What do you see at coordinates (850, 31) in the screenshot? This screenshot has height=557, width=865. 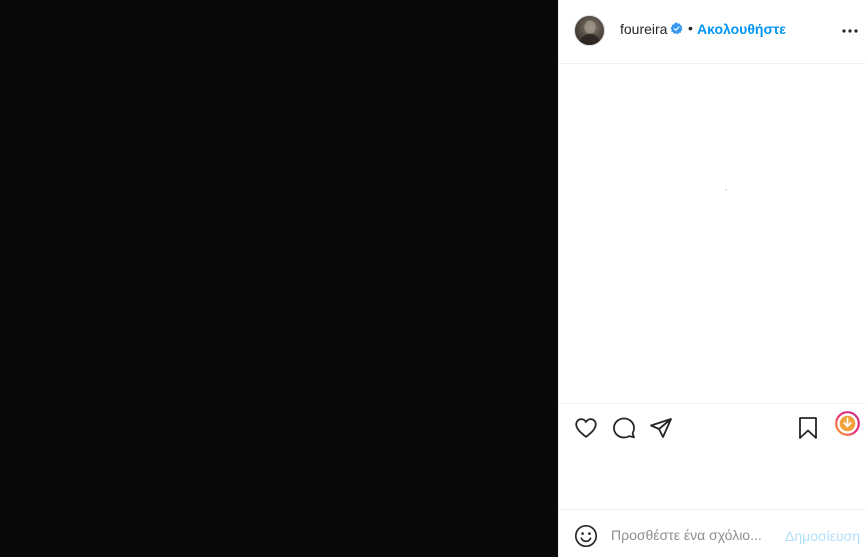 I see `more-options-icon` at bounding box center [850, 31].